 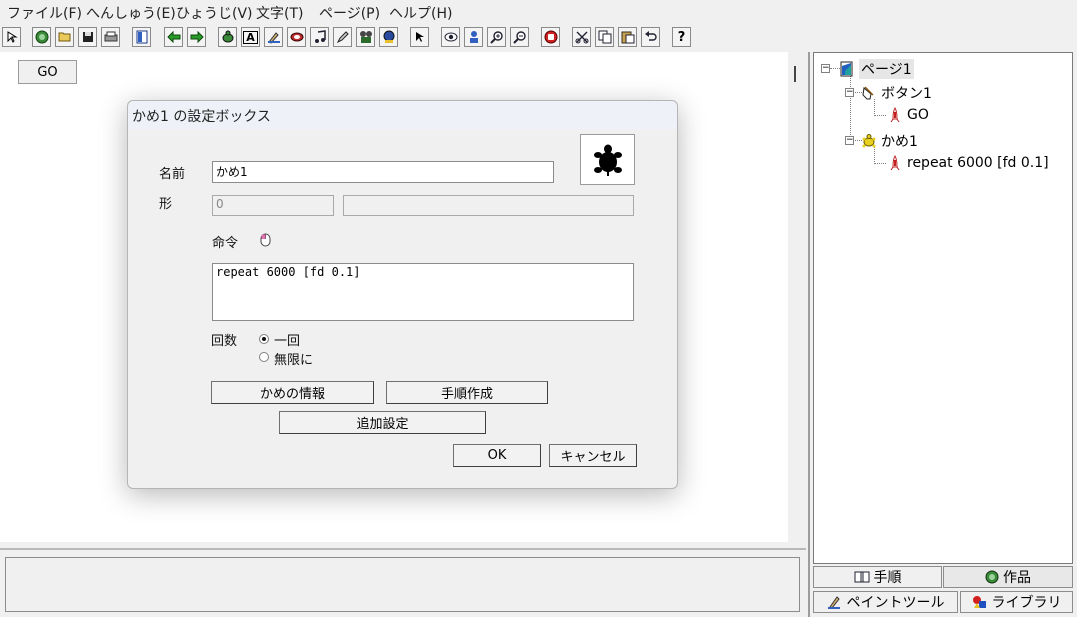 What do you see at coordinates (846, 69) in the screenshot?
I see `page-icon` at bounding box center [846, 69].